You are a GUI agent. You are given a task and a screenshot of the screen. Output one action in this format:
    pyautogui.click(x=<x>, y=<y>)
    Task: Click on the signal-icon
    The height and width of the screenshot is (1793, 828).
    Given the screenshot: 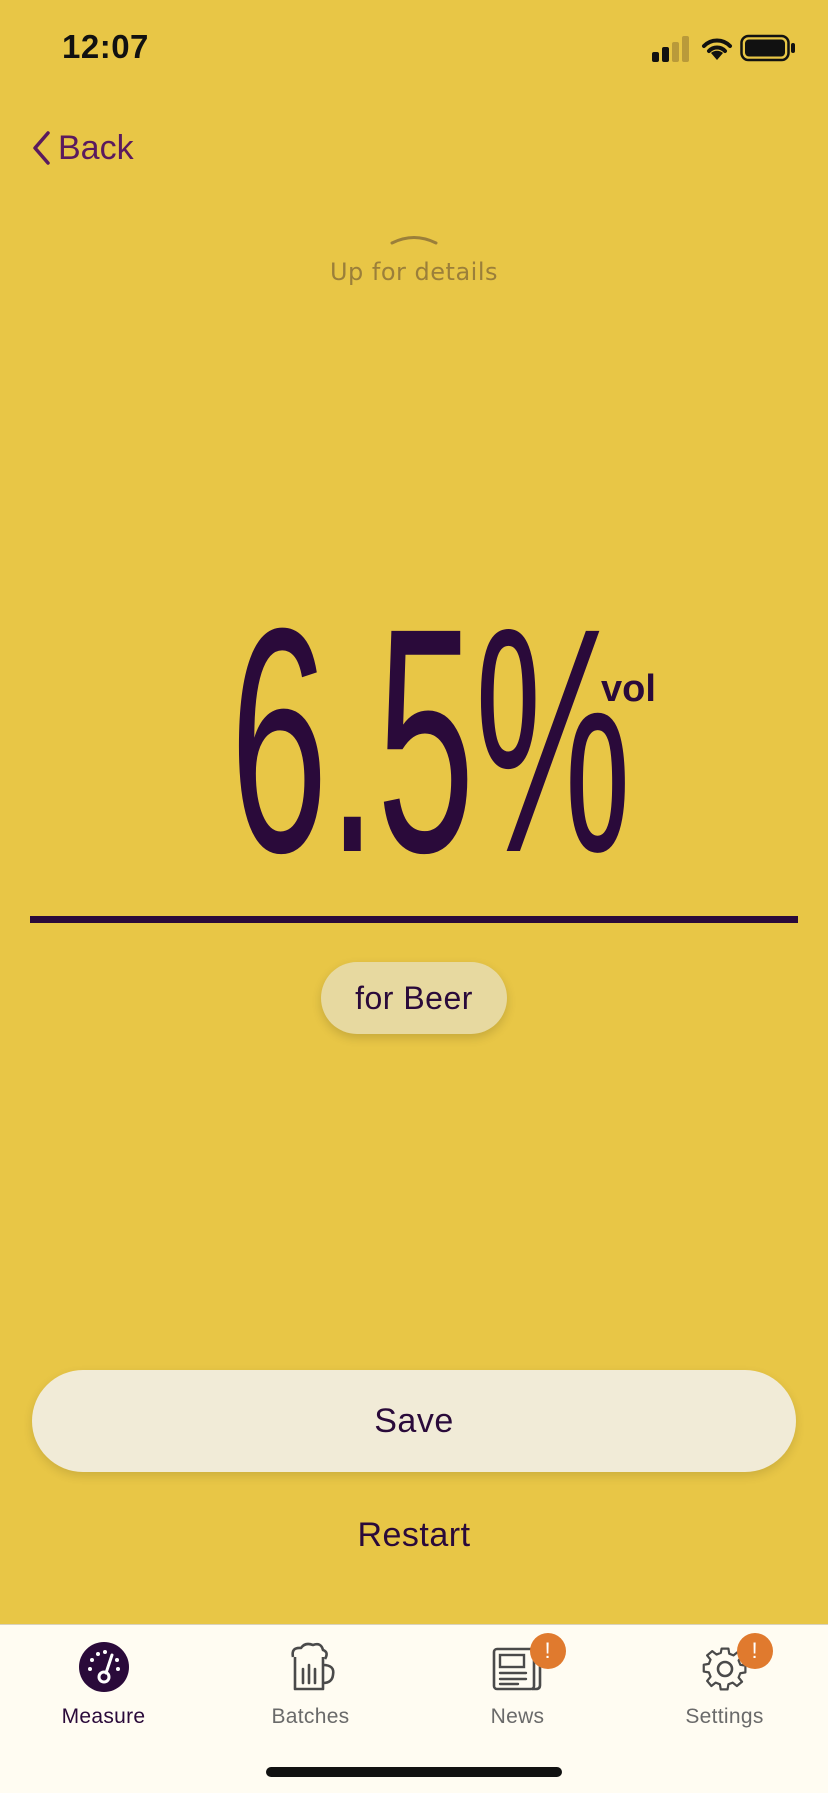 What is the action you would take?
    pyautogui.click(x=670, y=49)
    